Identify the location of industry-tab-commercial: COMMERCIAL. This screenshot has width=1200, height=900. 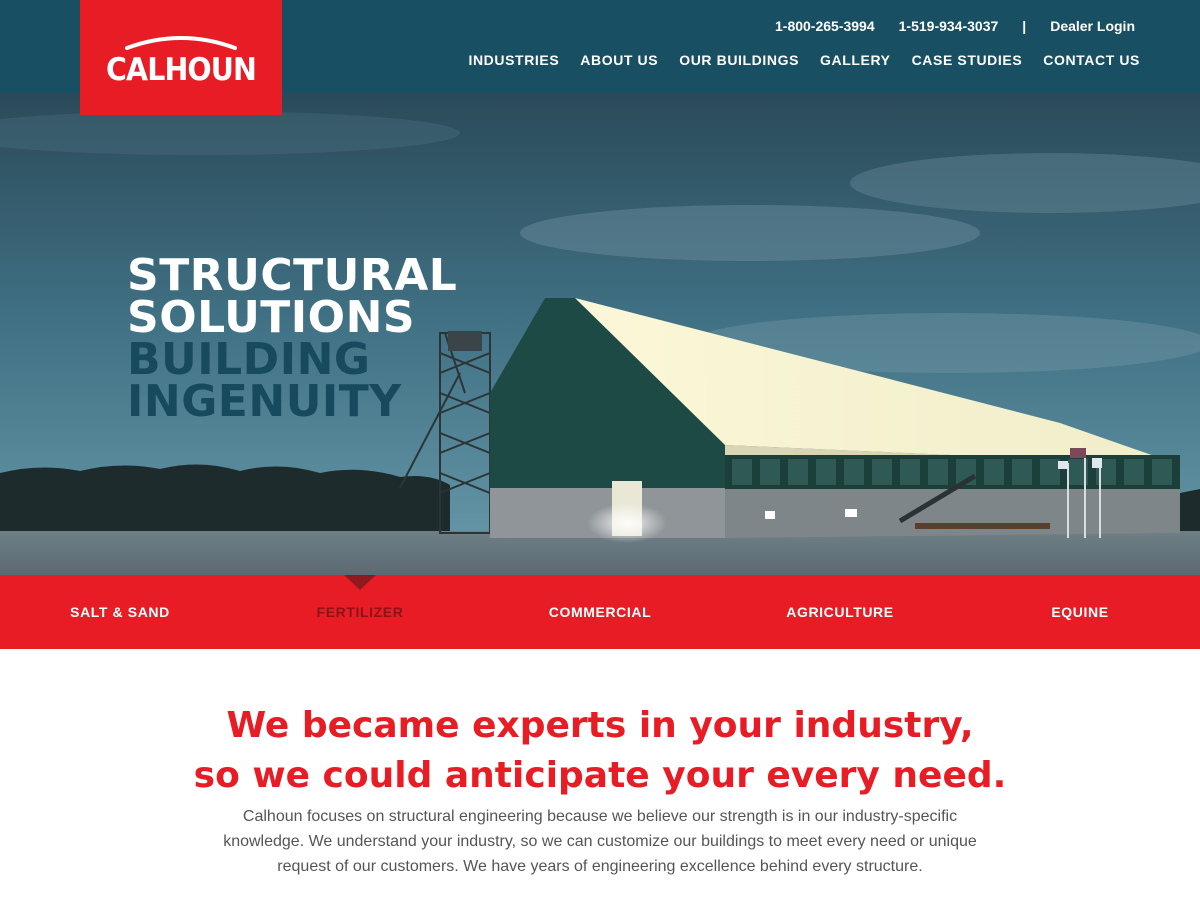
(600, 612).